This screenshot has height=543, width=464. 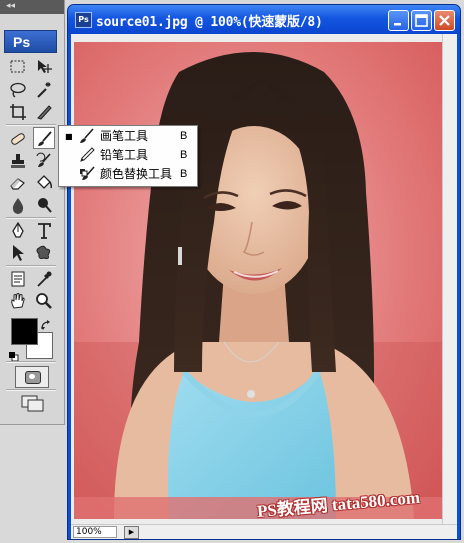 What do you see at coordinates (18, 161) in the screenshot?
I see `clone-stamp-tool-icon` at bounding box center [18, 161].